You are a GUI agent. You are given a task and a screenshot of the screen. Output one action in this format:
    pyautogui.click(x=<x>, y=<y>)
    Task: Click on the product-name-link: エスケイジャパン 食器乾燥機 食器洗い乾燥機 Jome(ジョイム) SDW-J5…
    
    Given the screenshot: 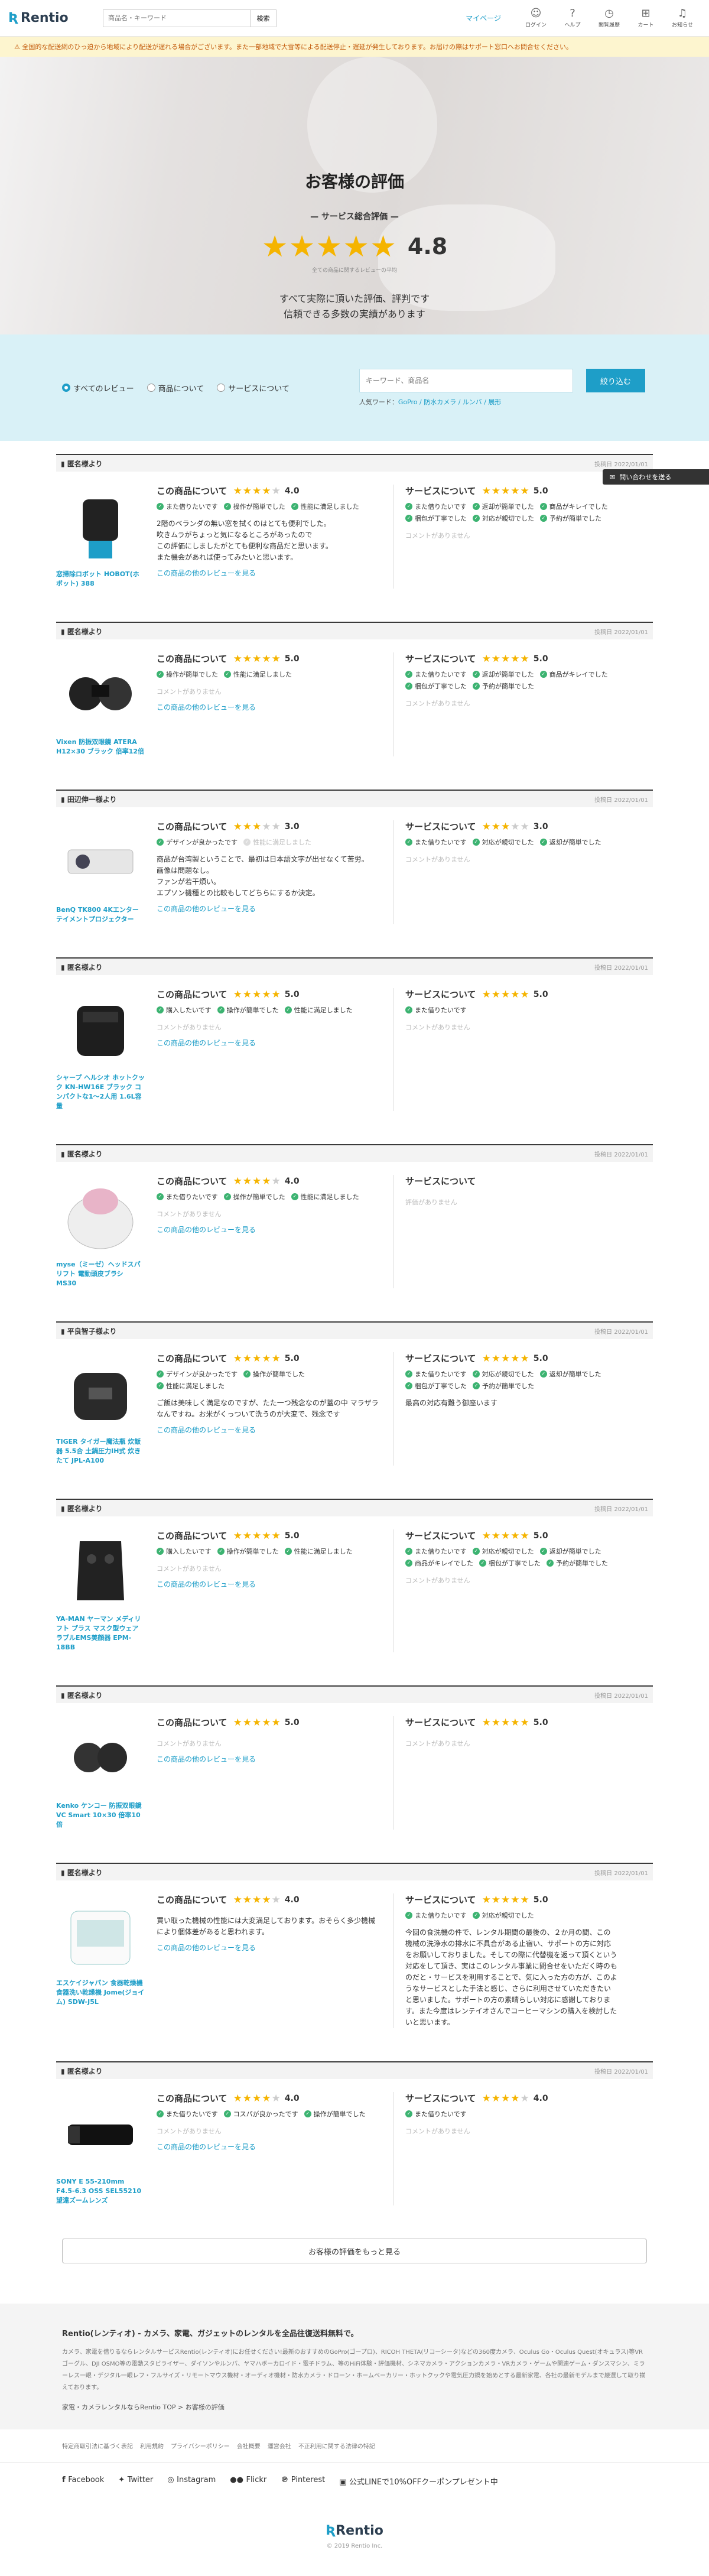 What is the action you would take?
    pyautogui.click(x=100, y=1993)
    